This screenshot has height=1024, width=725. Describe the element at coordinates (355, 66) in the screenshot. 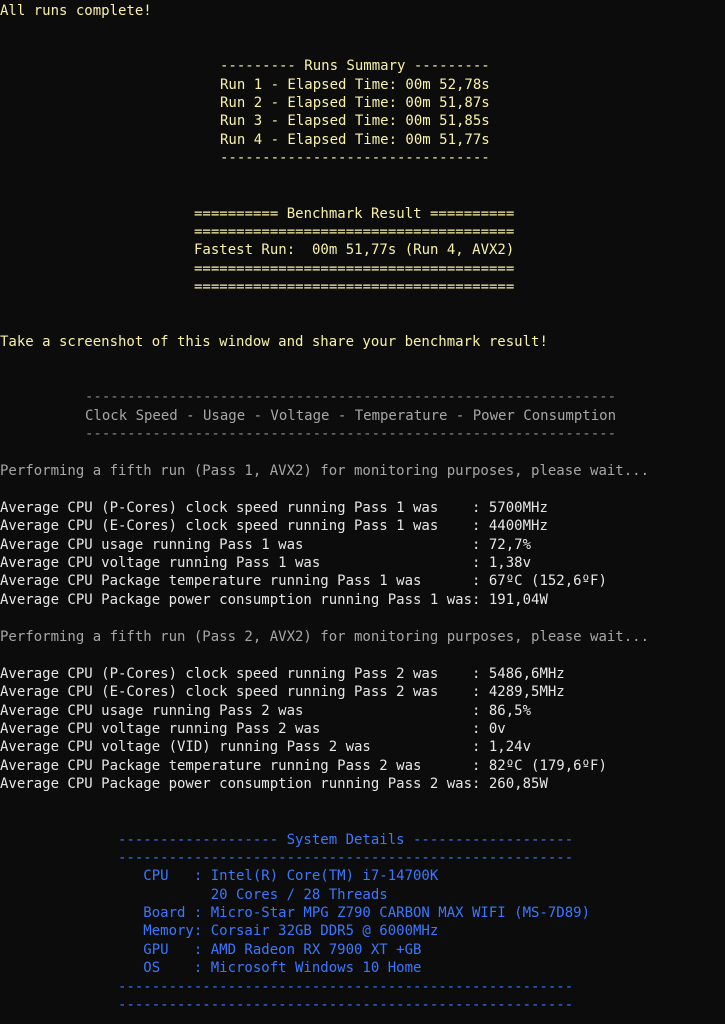

I see `runs-summary-title: --------- Runs Summary ---------` at that location.